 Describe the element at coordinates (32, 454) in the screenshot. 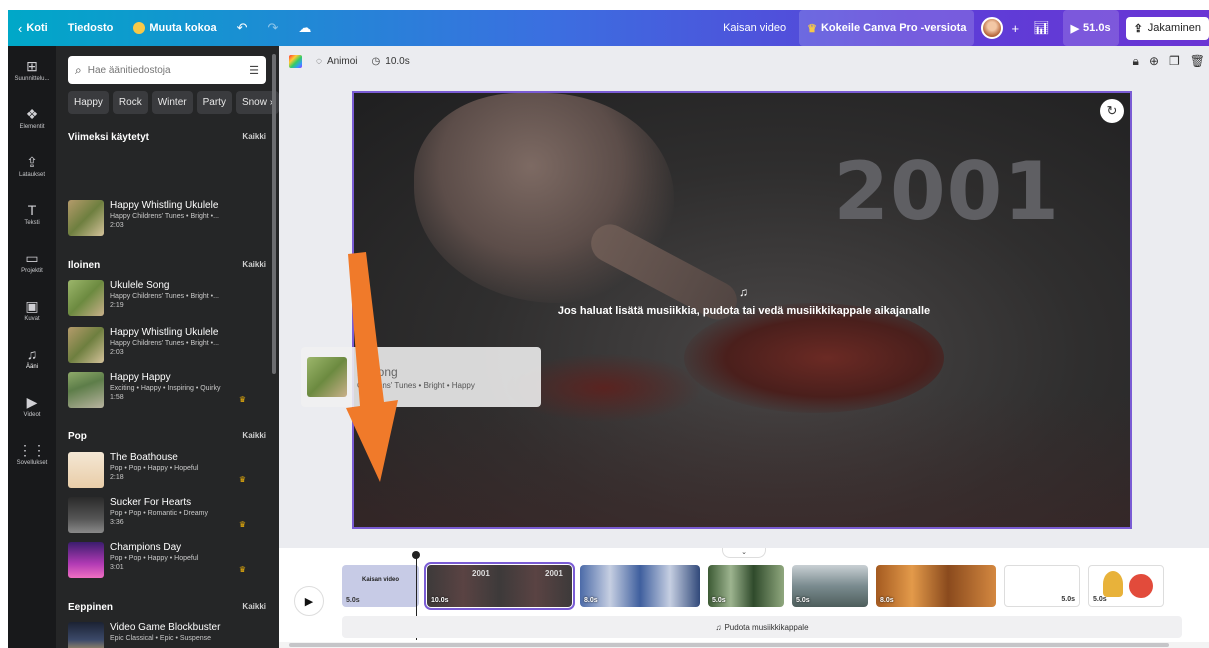

I see `rail-item-apps: ⋮⋮ Sovellukset` at that location.